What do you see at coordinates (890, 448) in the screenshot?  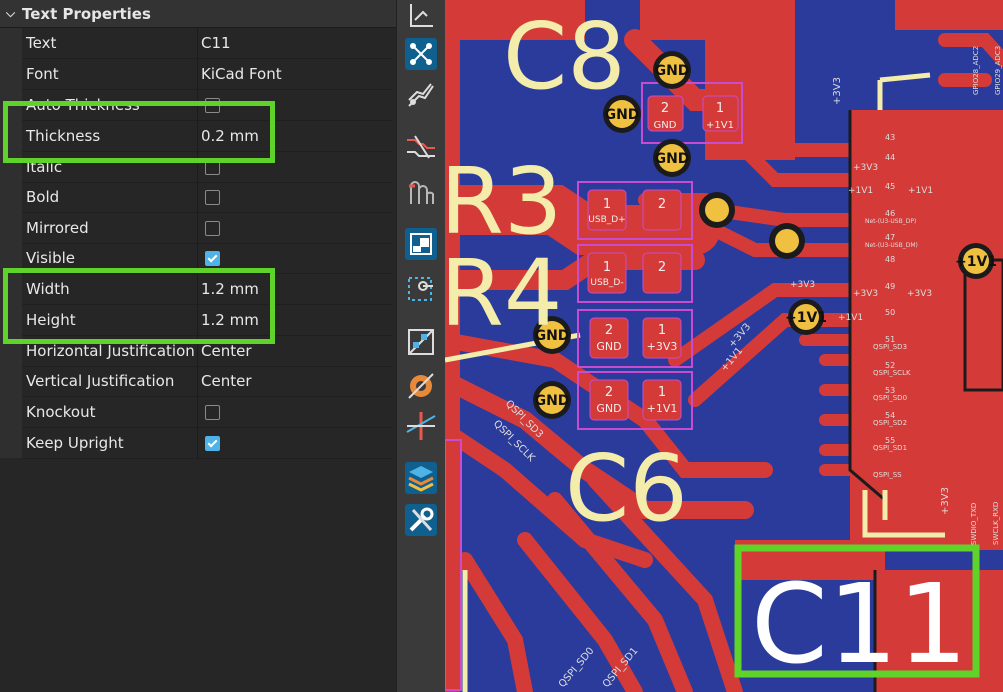 I see `net-label: QSPI_SD1` at bounding box center [890, 448].